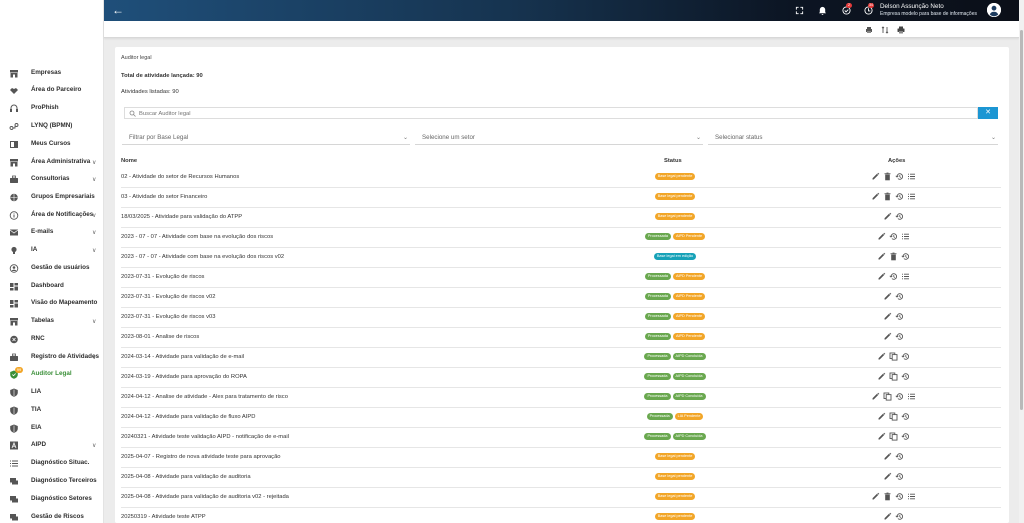 The height and width of the screenshot is (523, 1024). I want to click on sidebar-item: Gestão de usuários, so click(52, 268).